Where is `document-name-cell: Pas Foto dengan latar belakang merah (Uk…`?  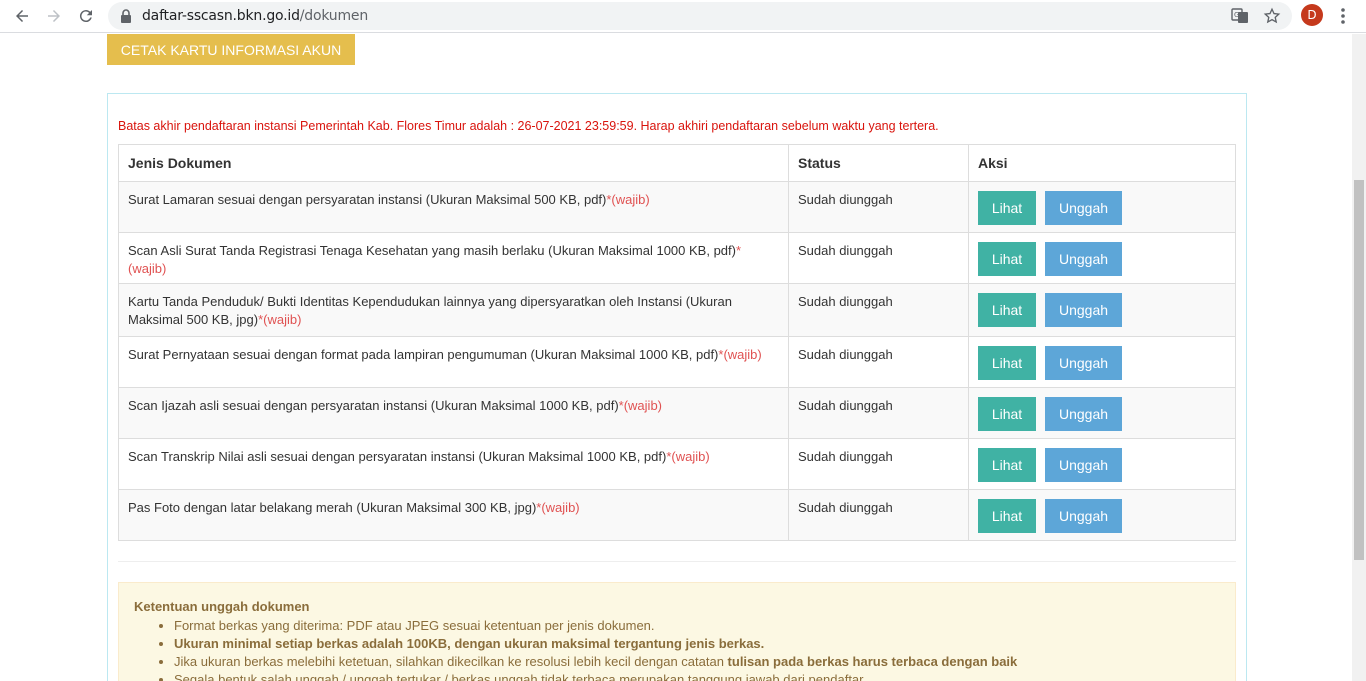
document-name-cell: Pas Foto dengan latar belakang merah (Uk… is located at coordinates (453, 515).